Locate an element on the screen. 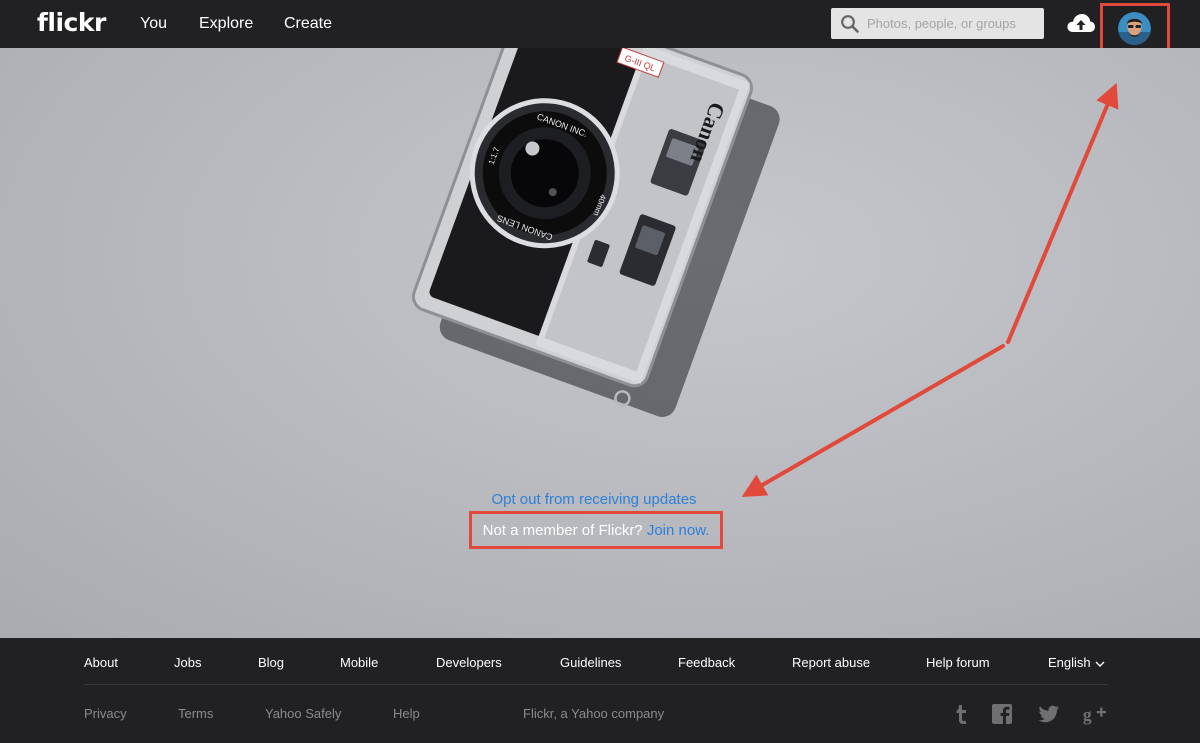 The width and height of the screenshot is (1200, 743). svg-text: g is located at coordinates (1087, 714).